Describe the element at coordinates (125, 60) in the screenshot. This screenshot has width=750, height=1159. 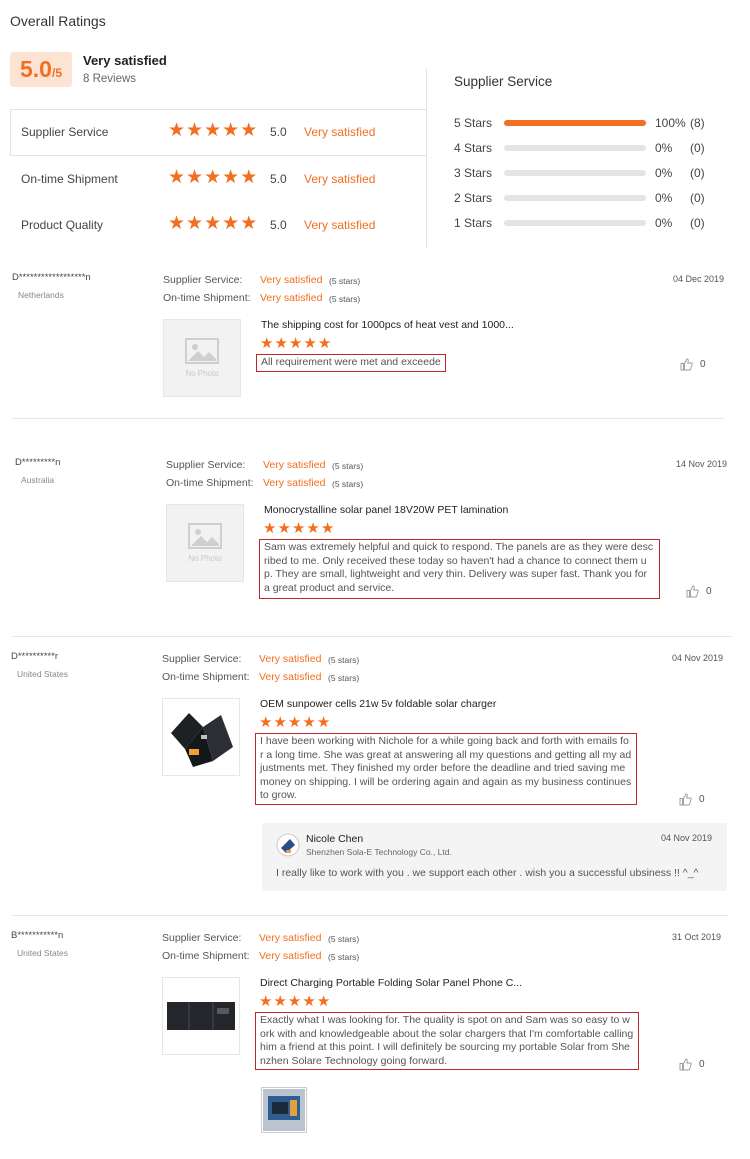
I see `overall-summary: Very satisfied` at that location.